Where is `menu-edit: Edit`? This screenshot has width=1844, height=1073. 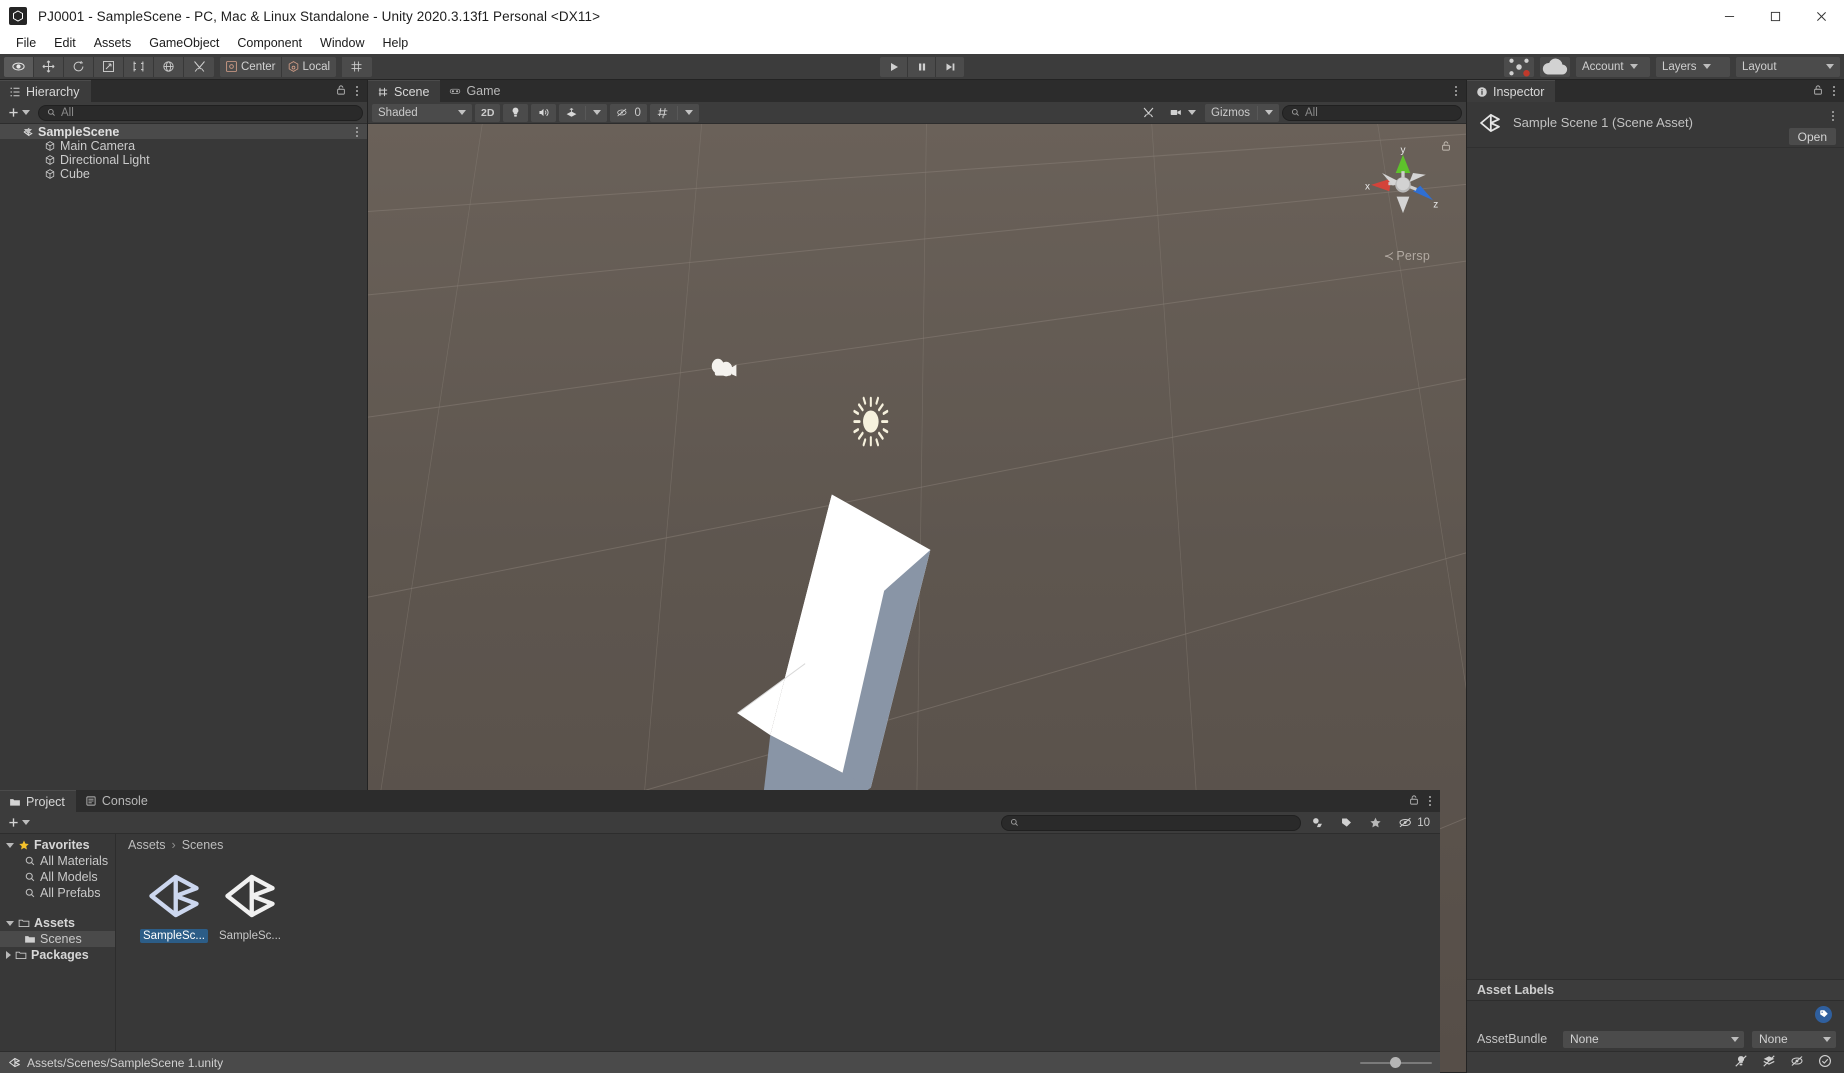 menu-edit: Edit is located at coordinates (65, 43).